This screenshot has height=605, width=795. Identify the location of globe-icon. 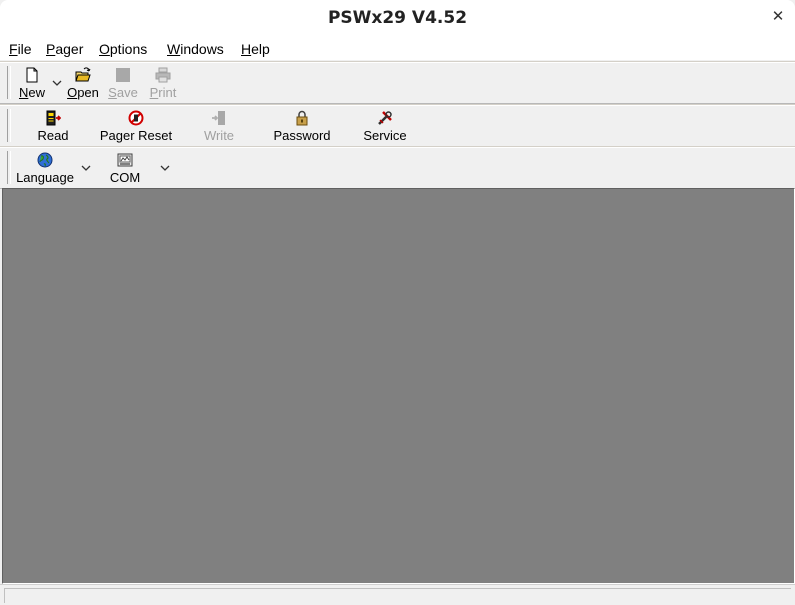
(45, 160).